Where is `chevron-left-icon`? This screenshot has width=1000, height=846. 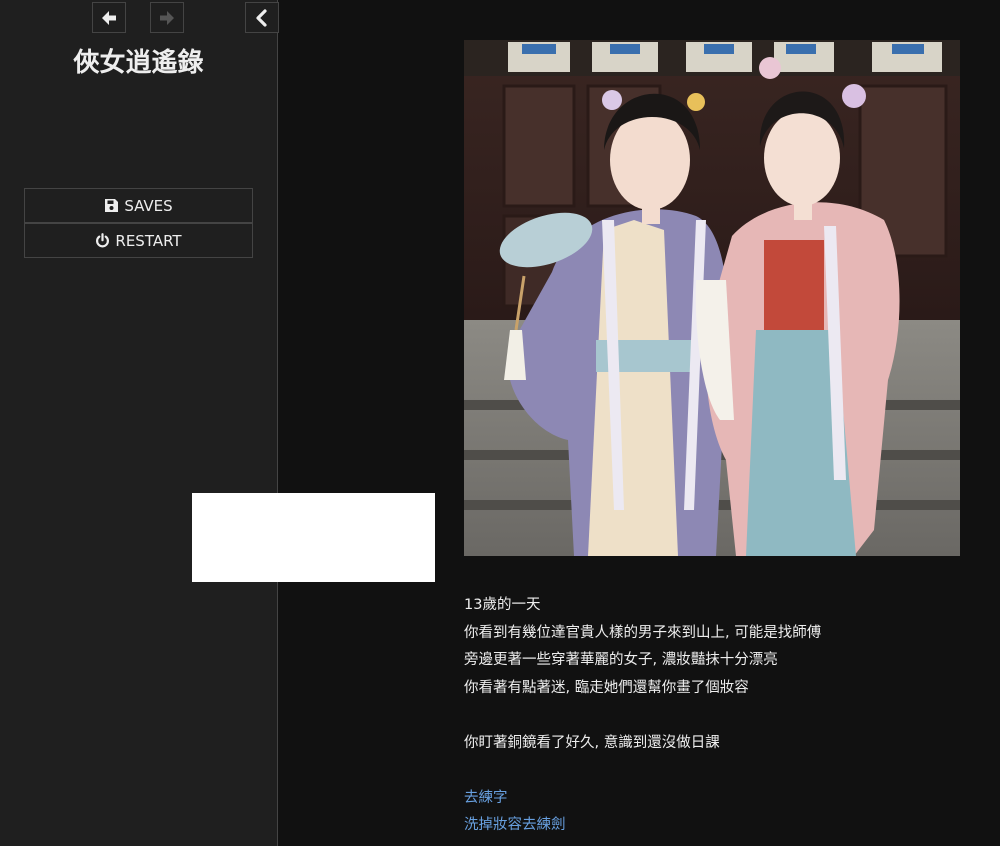 chevron-left-icon is located at coordinates (261, 17).